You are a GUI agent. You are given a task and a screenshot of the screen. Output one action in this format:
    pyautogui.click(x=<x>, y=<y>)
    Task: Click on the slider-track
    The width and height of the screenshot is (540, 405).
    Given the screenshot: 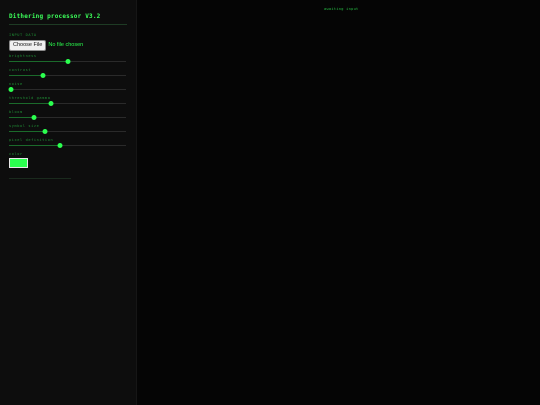 What is the action you would take?
    pyautogui.click(x=67, y=89)
    